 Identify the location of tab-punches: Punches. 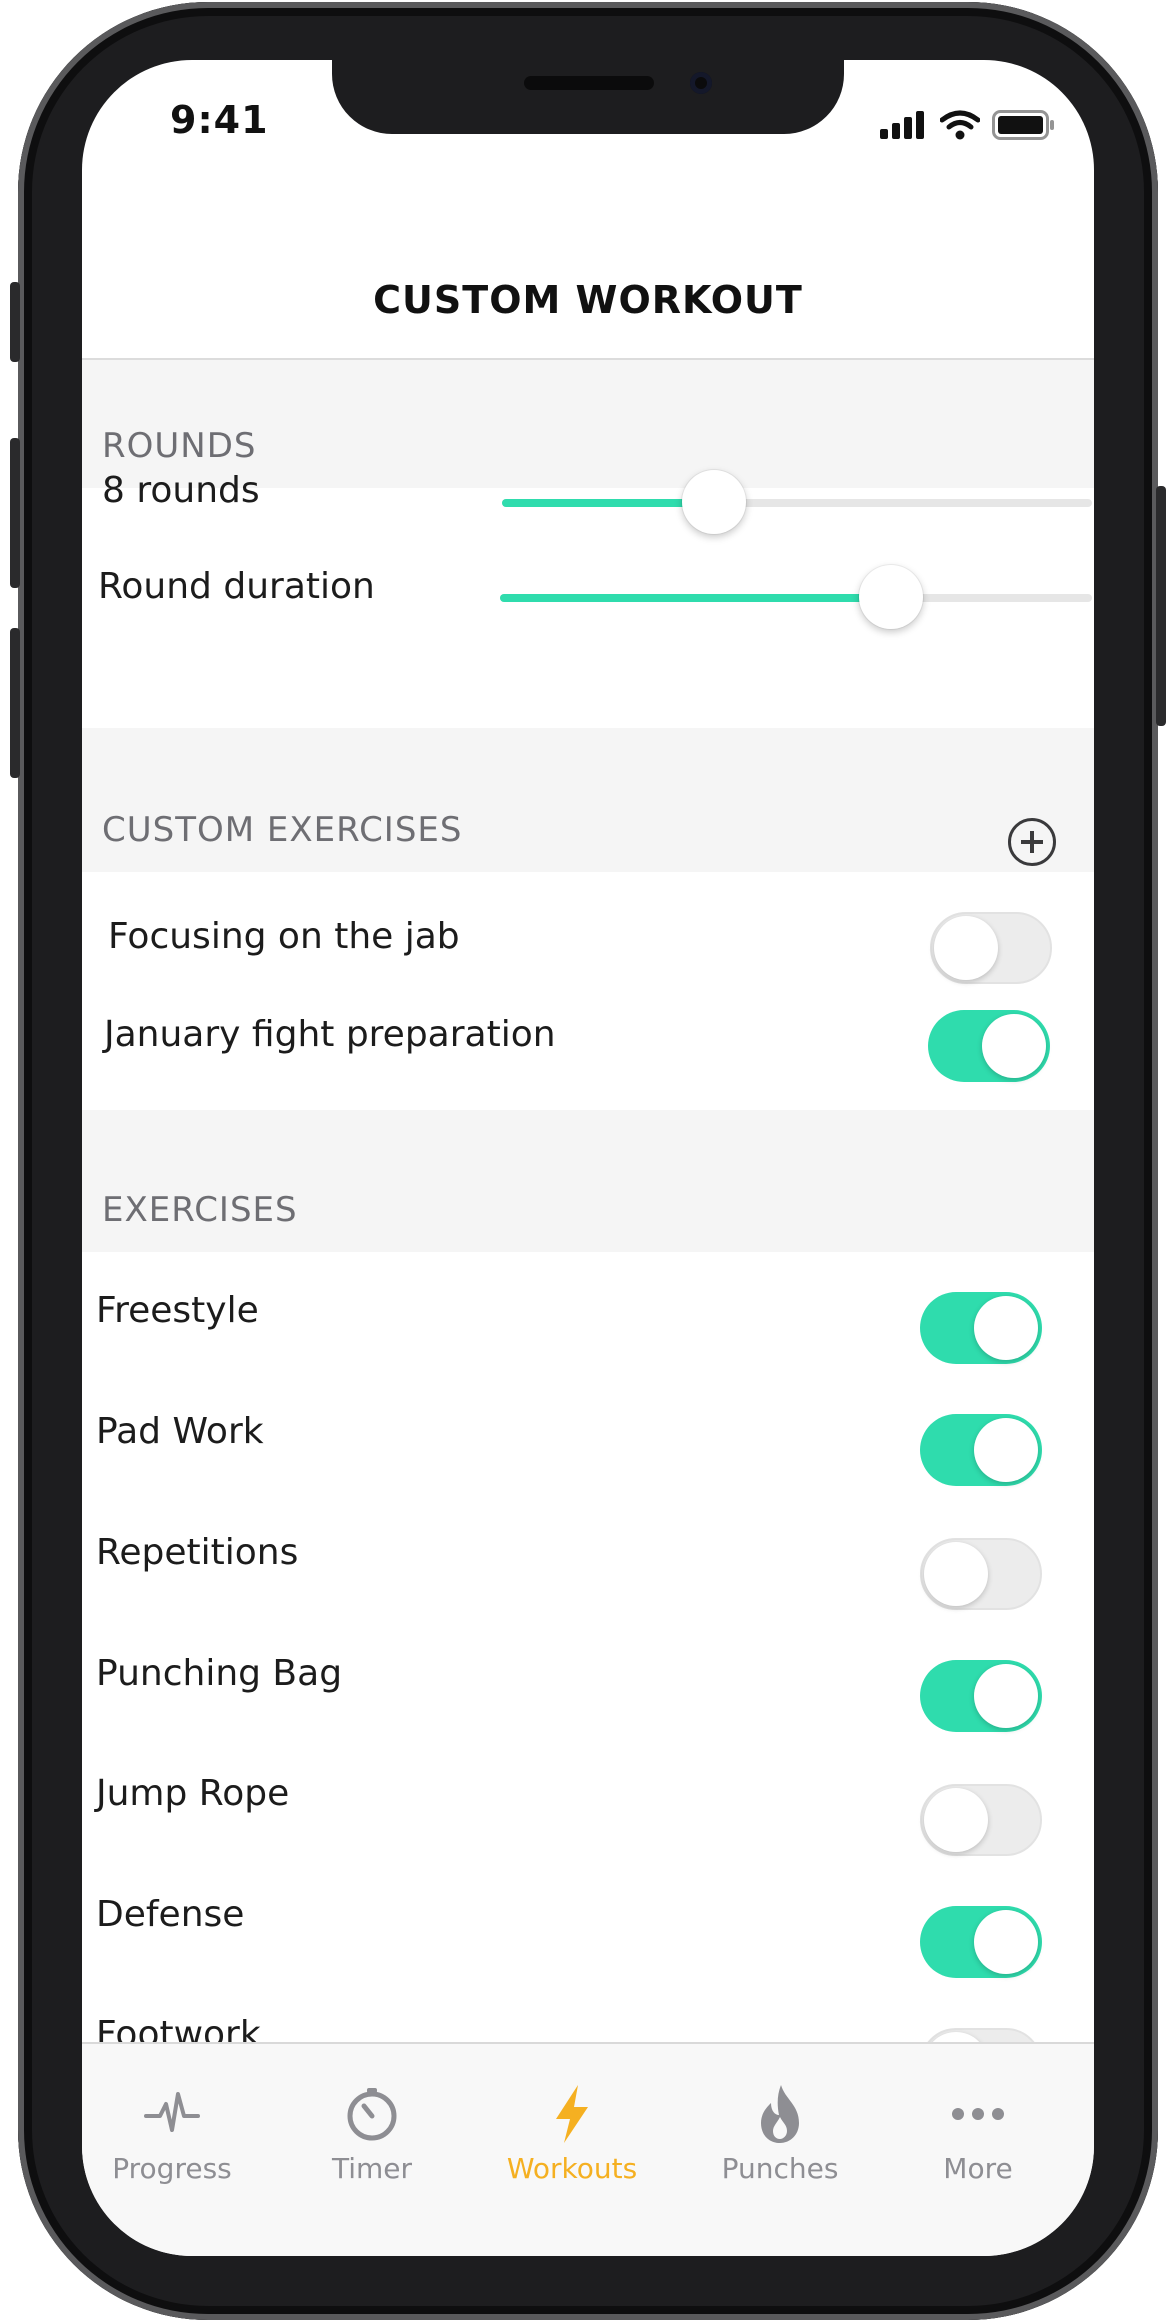
(780, 2133).